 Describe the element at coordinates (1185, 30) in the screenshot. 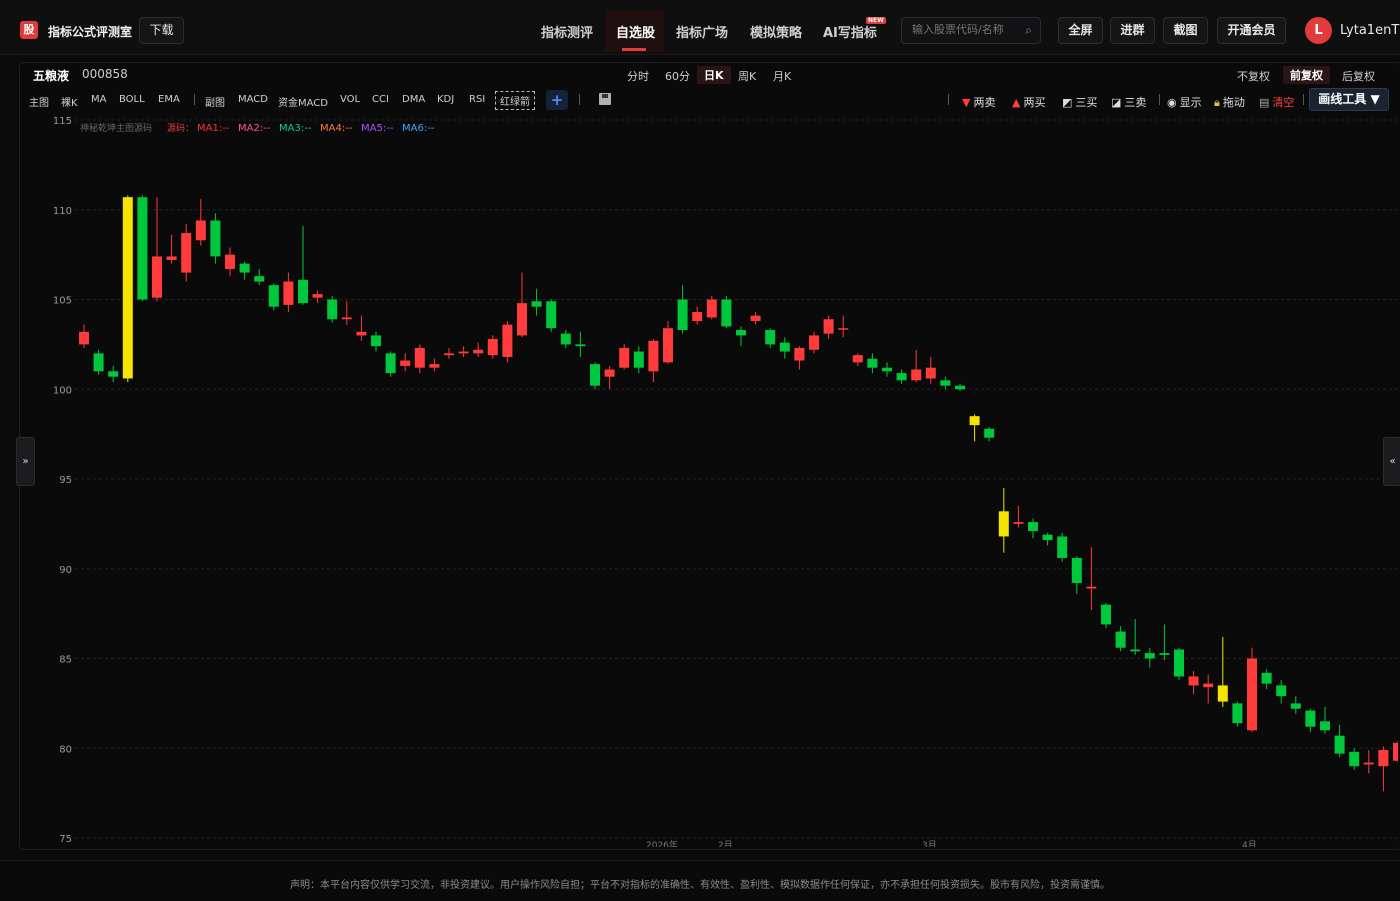

I see `screenshot-button: 截图` at that location.